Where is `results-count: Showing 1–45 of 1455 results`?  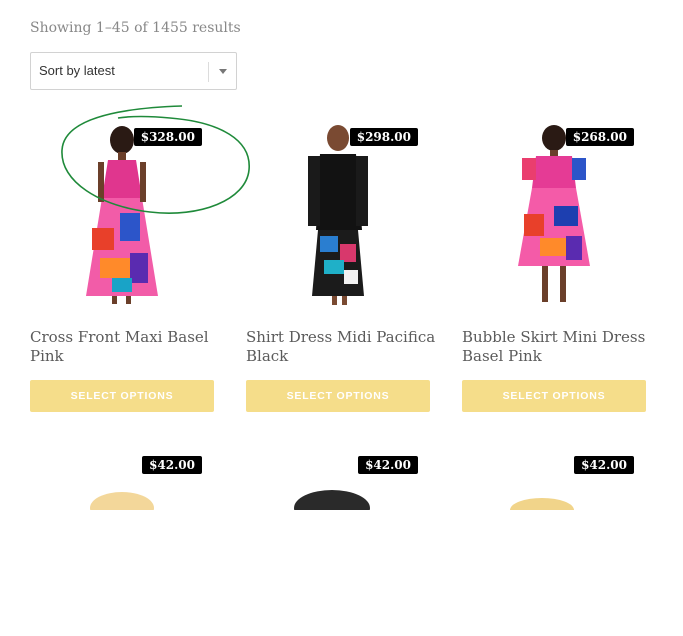 results-count: Showing 1–45 of 1455 results is located at coordinates (135, 28).